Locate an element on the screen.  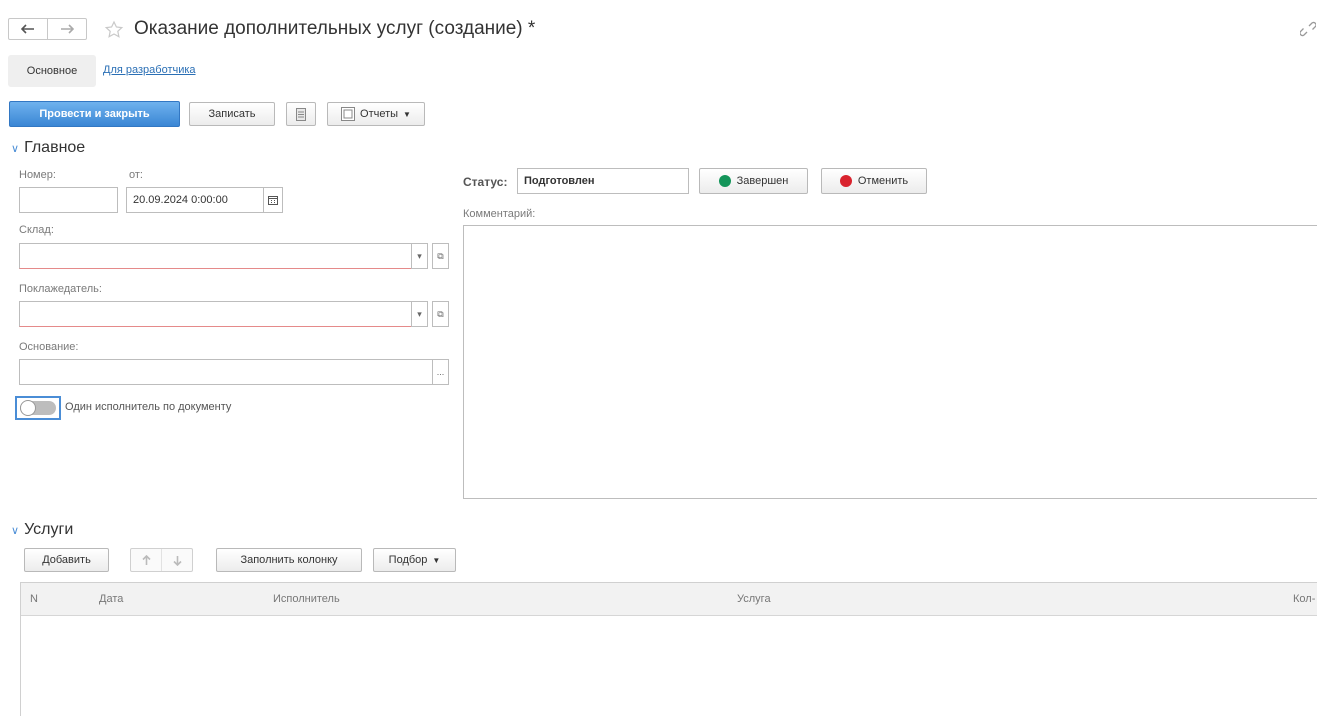
tab-main: Основное is located at coordinates (52, 71).